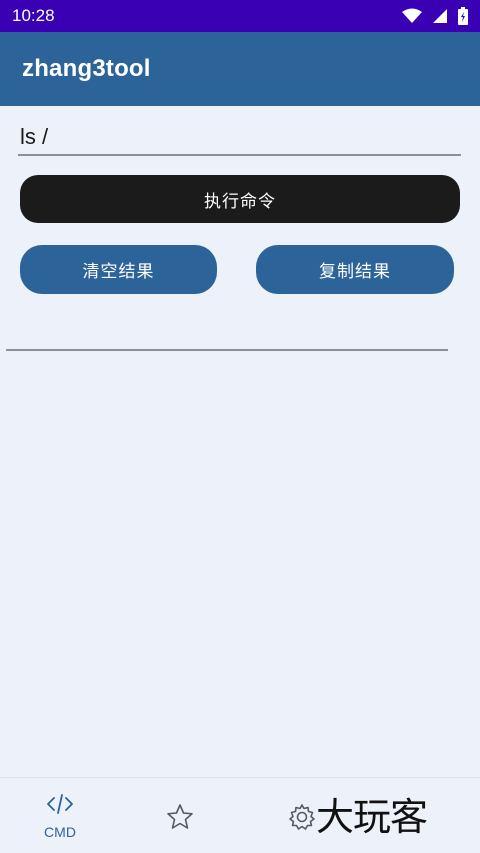  What do you see at coordinates (60, 806) in the screenshot?
I see `code-icon` at bounding box center [60, 806].